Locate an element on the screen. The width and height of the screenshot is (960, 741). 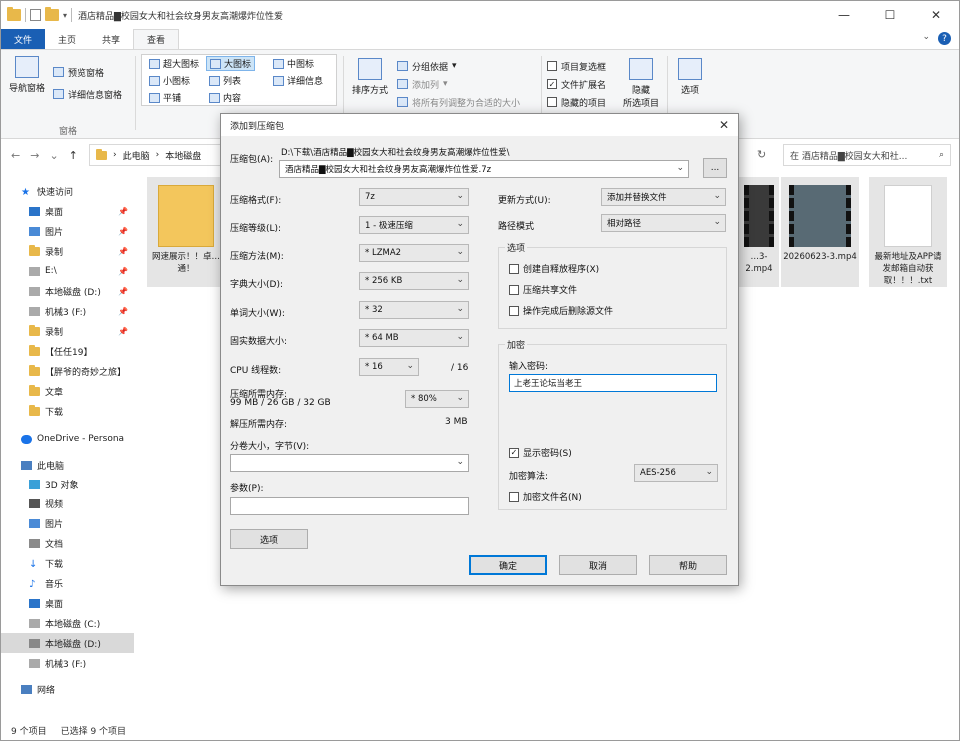
sidebar-item-this-pc: 此电脑 is located at coordinates (67, 465).